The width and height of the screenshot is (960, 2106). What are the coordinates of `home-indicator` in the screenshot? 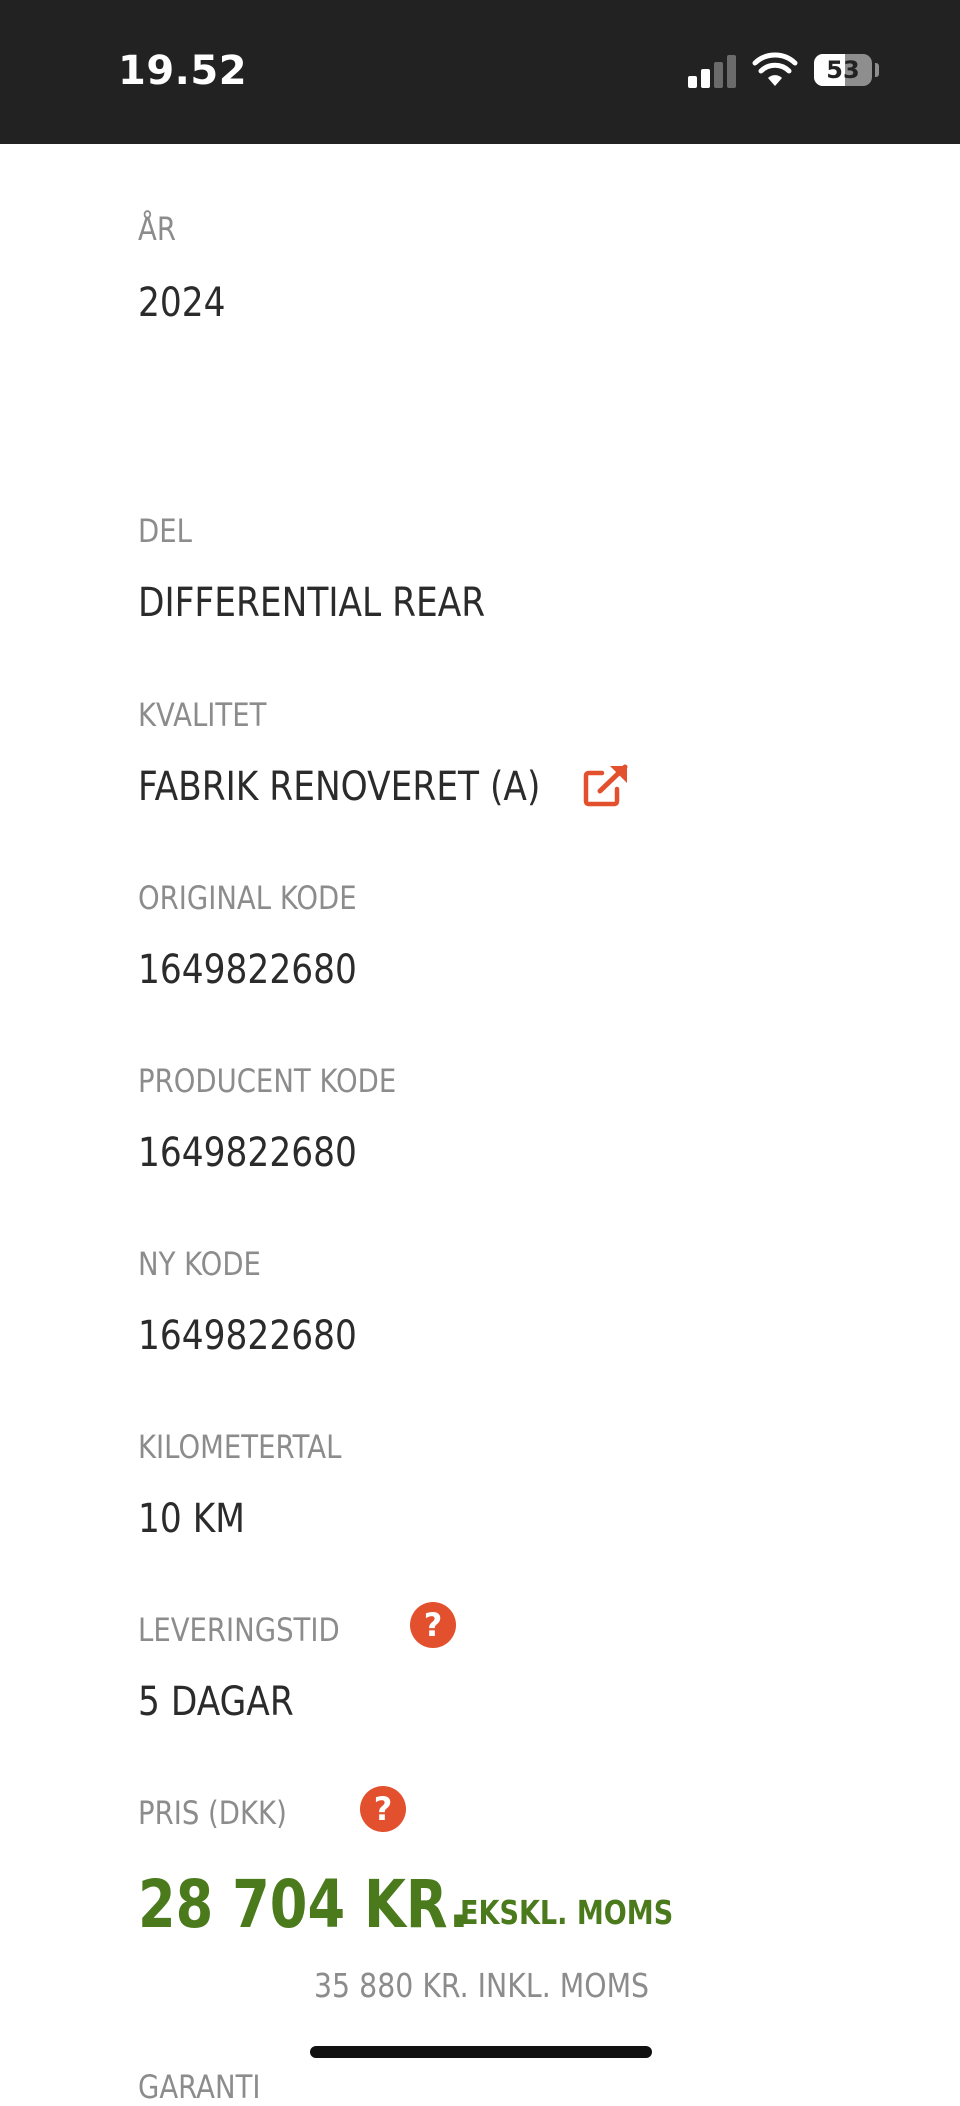 It's located at (481, 2052).